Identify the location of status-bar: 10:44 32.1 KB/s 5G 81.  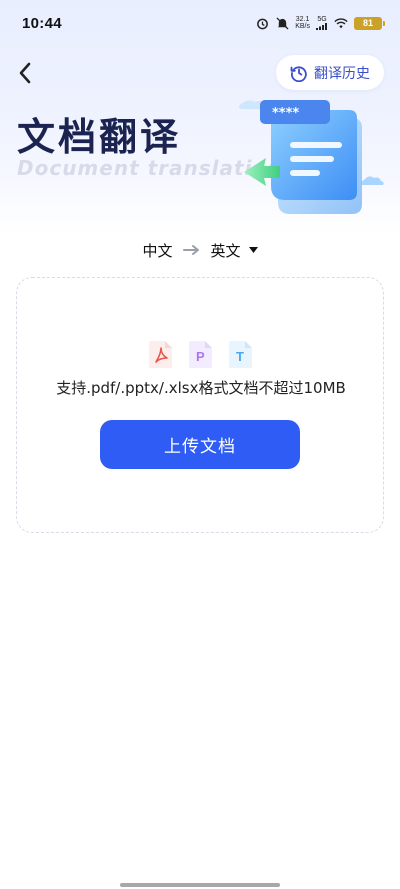
(200, 23).